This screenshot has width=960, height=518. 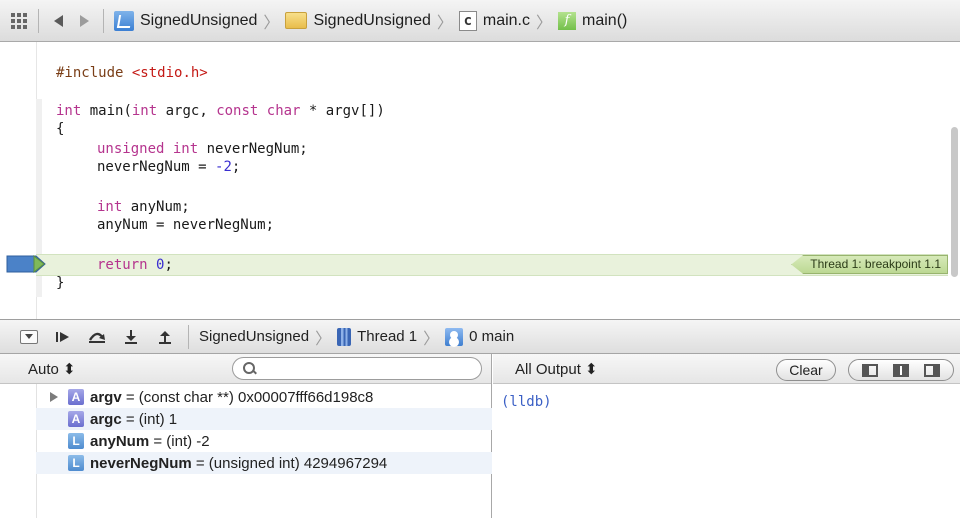 I want to click on step-over-button, so click(x=97, y=337).